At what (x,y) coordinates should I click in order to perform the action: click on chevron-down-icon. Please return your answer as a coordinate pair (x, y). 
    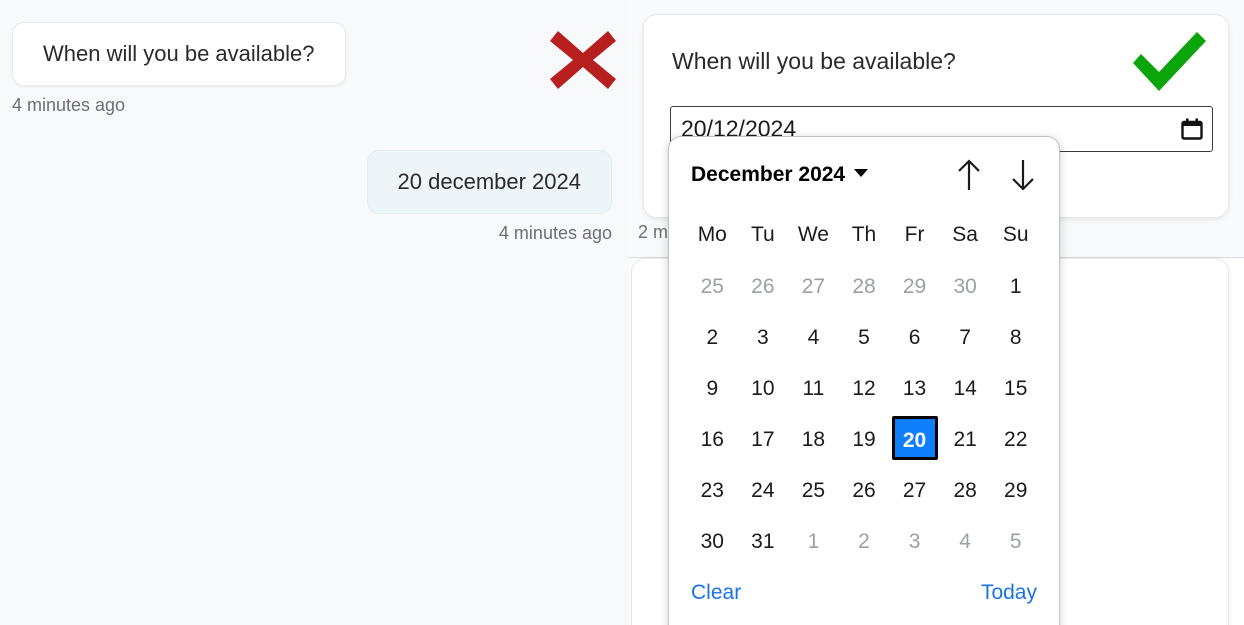
    Looking at the image, I should click on (861, 173).